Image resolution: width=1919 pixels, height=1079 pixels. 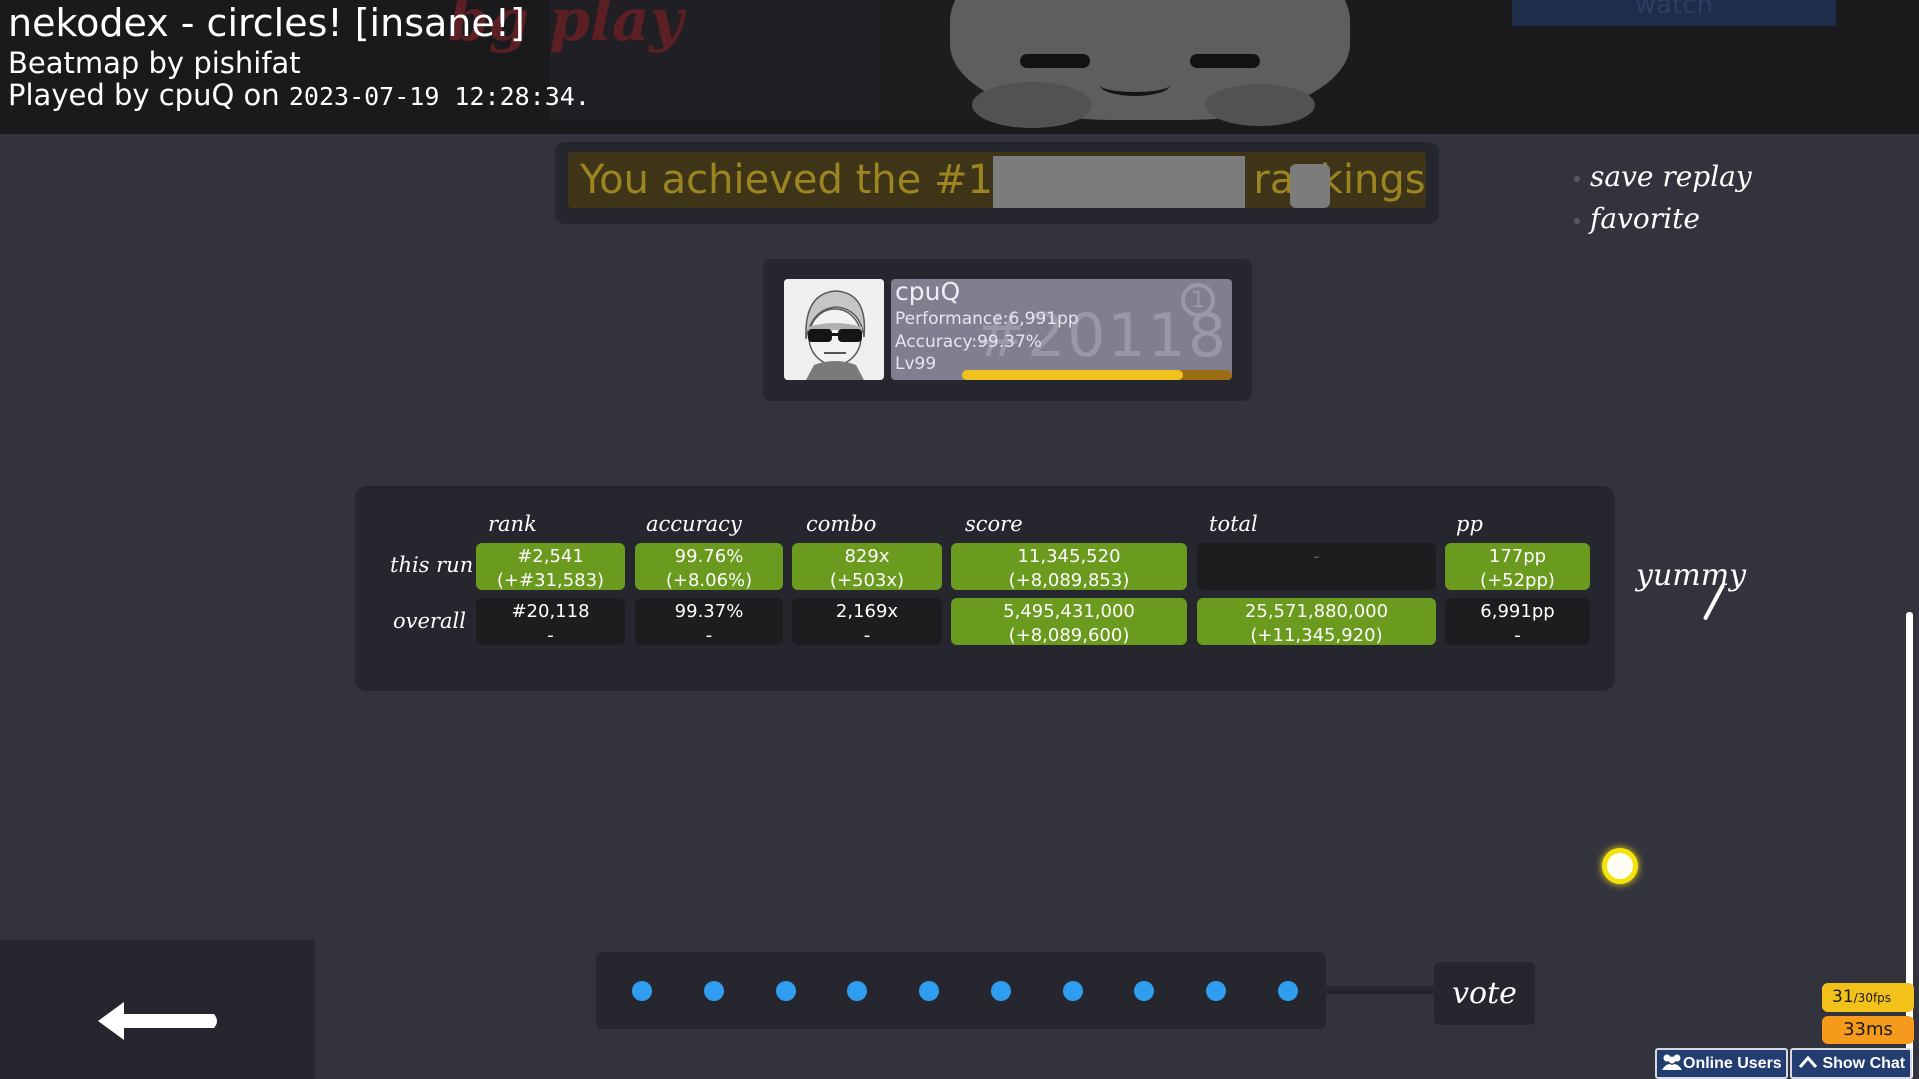 I want to click on this-run-score-cell: 11,345,520 (+8,089,853), so click(x=1069, y=567).